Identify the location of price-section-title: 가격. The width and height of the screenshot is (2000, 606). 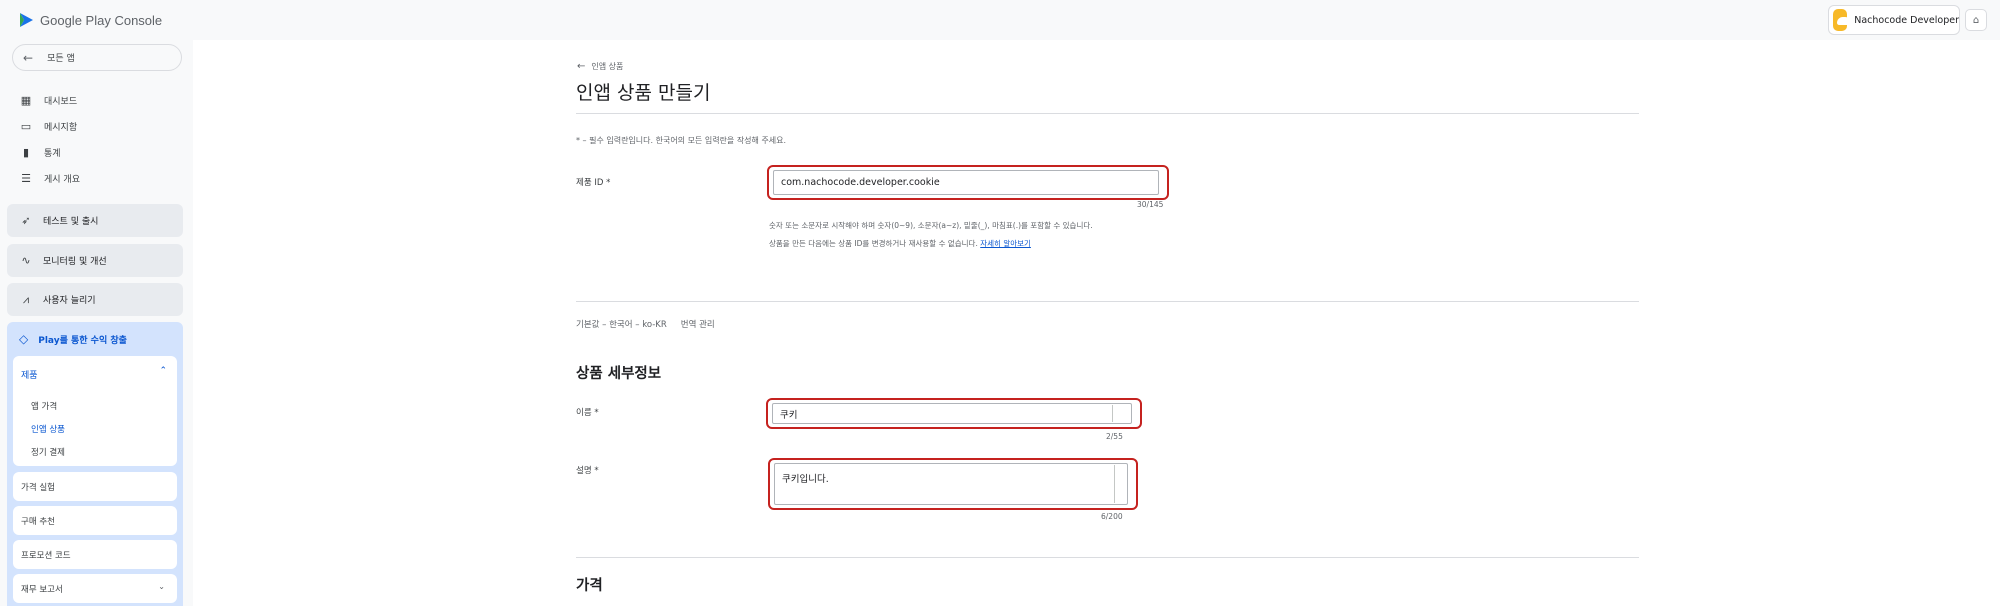
(589, 586).